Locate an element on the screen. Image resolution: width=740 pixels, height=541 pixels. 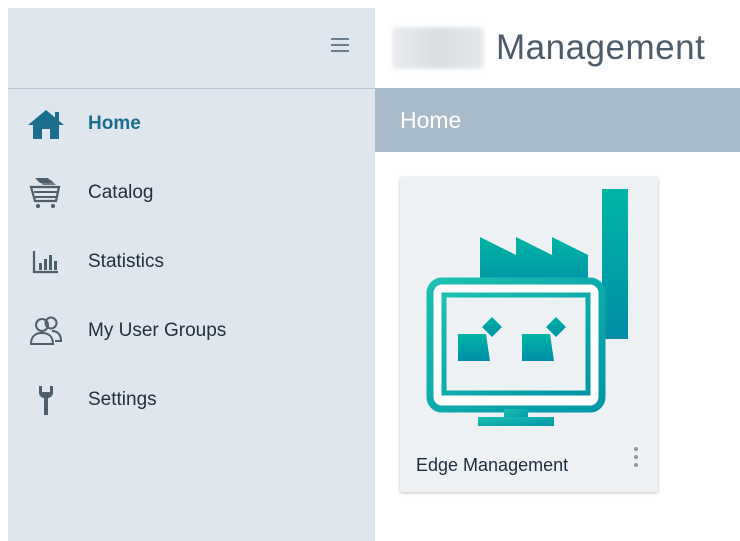
home-icon is located at coordinates (46, 124).